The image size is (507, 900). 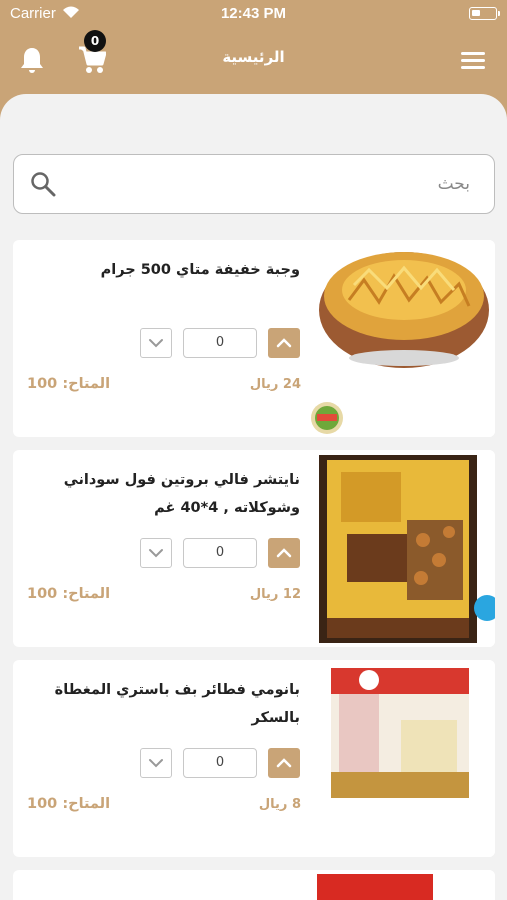 I want to click on nav-bar: 0 الرئيسية, so click(x=253, y=60).